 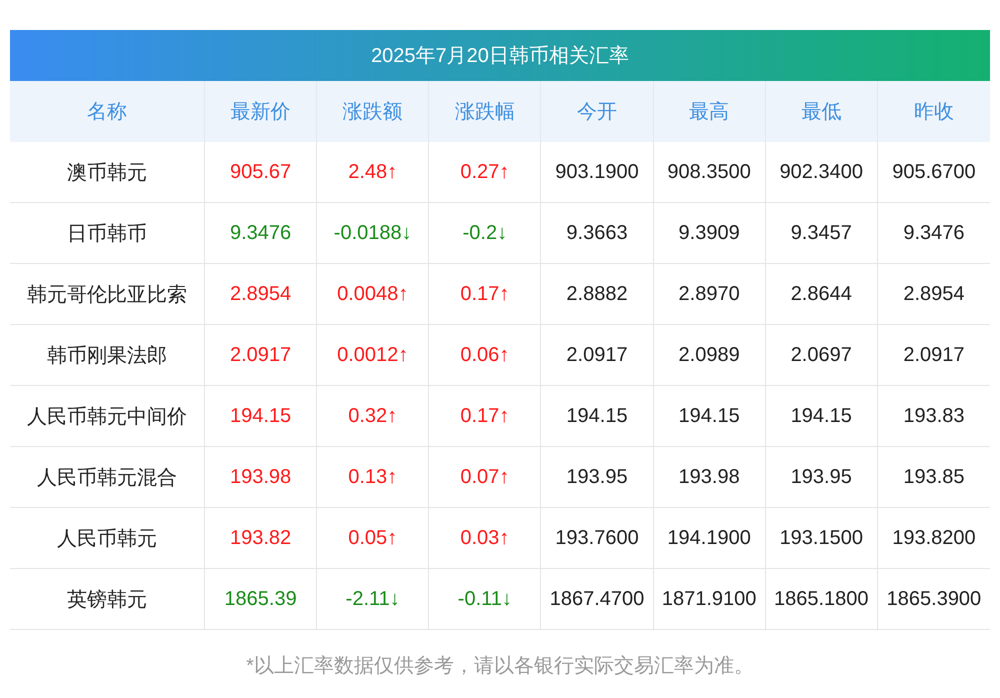 What do you see at coordinates (710, 294) in the screenshot?
I see `table-cell: 2.8970` at bounding box center [710, 294].